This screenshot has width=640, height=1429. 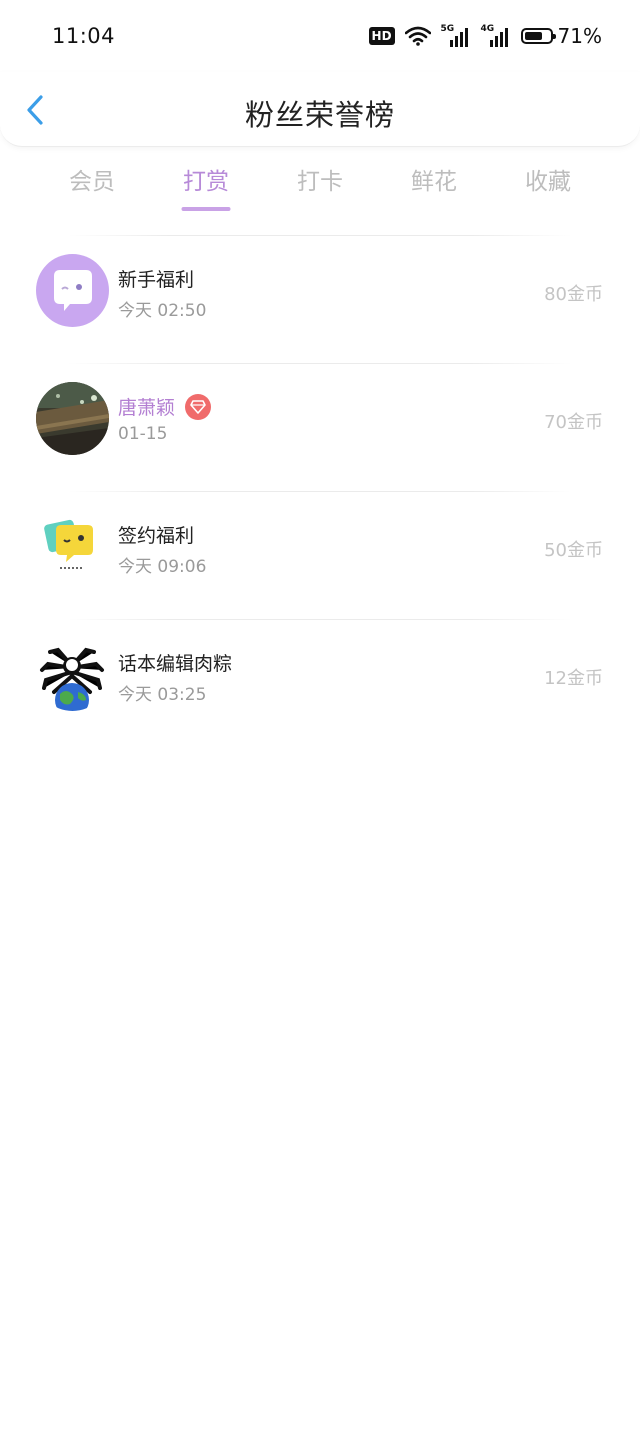 I want to click on user-name: 话本编辑肉粽, so click(x=175, y=664).